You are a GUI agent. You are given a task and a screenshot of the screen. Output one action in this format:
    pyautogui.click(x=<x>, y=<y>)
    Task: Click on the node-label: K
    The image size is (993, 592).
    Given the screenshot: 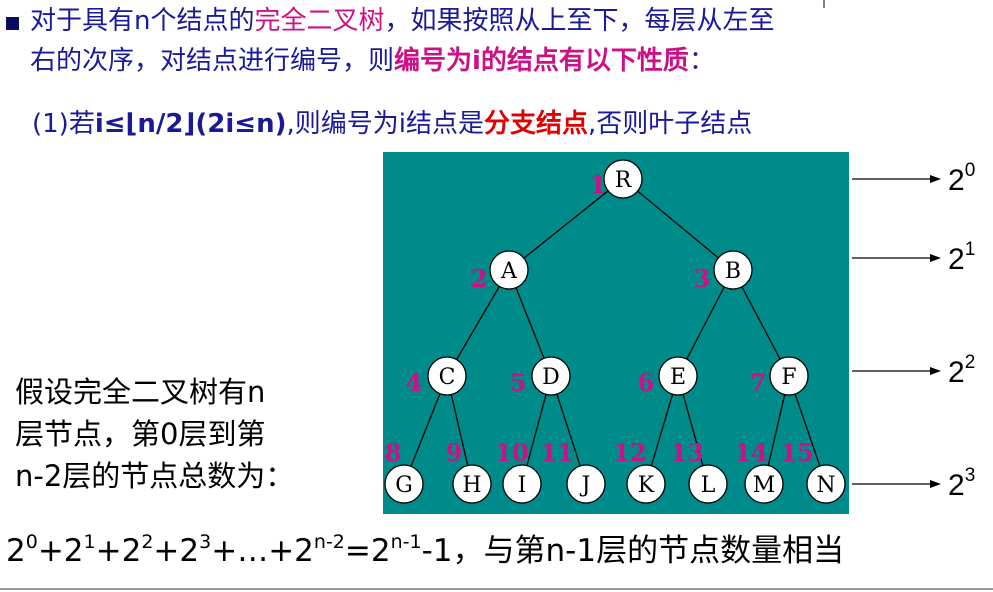 What is the action you would take?
    pyautogui.click(x=646, y=485)
    